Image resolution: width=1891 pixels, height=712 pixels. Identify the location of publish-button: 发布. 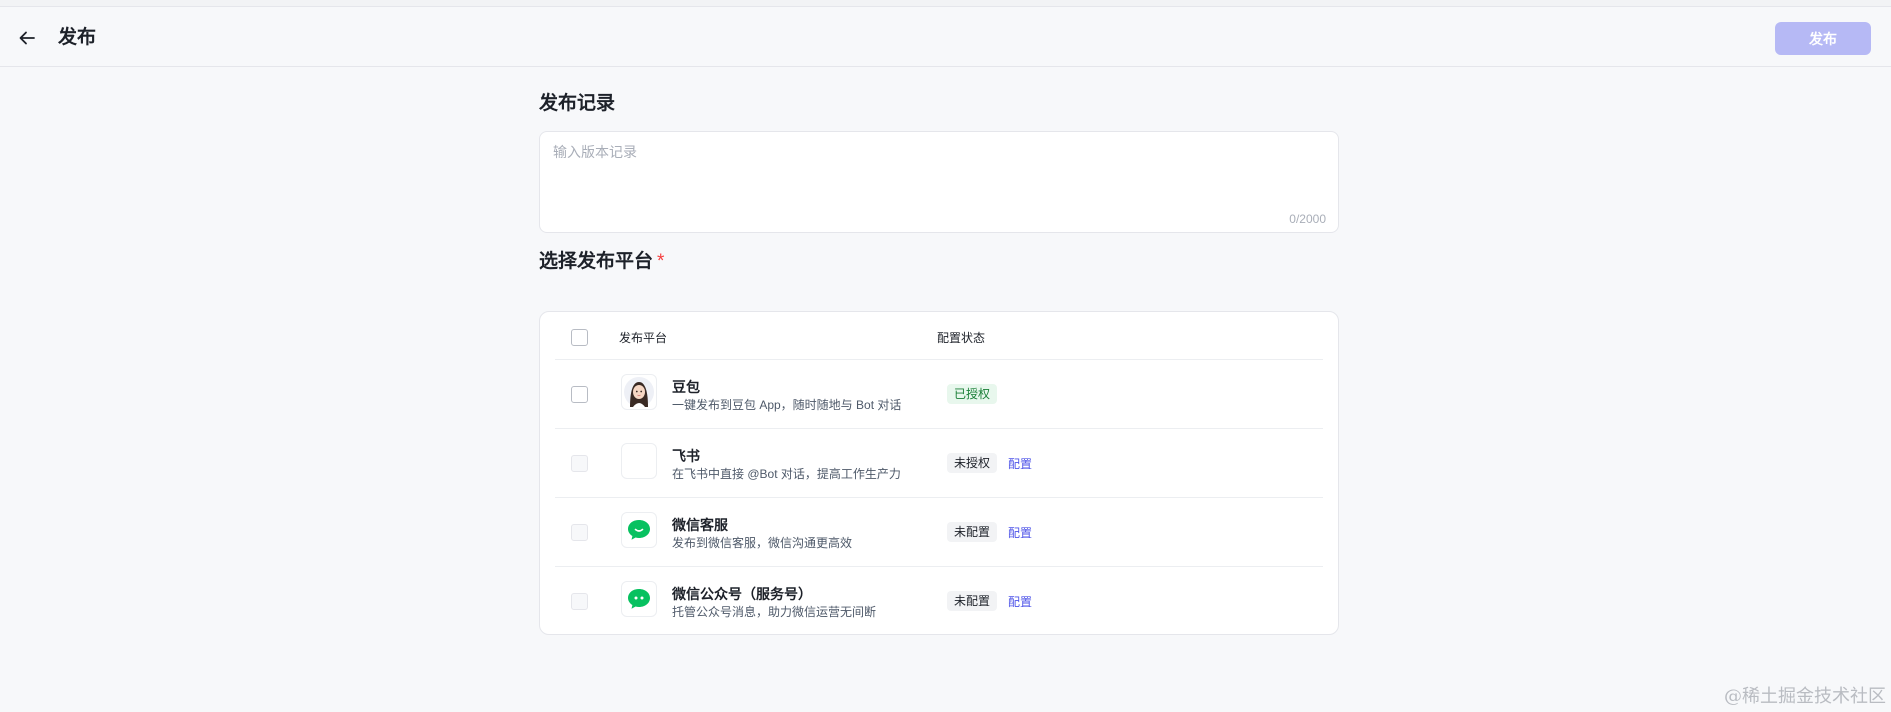
(1823, 38).